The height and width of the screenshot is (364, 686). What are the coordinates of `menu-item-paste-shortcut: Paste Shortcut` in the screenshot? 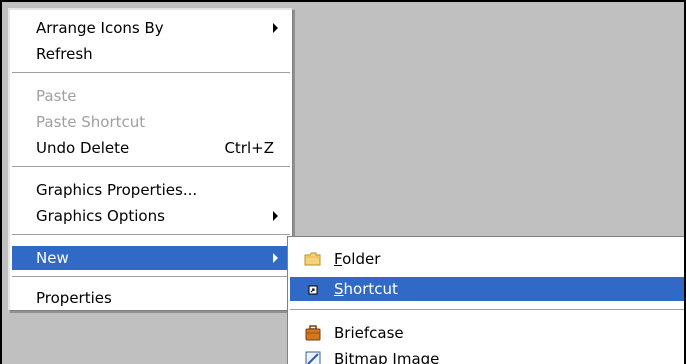 It's located at (151, 122).